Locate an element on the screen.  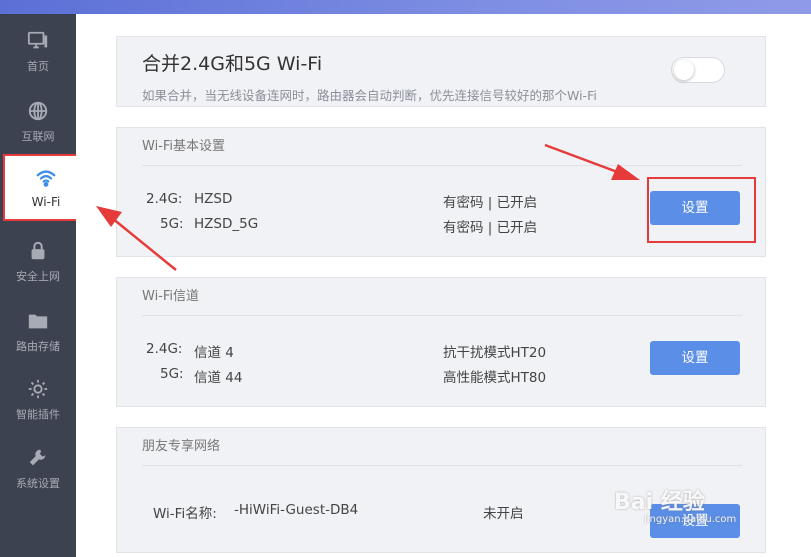
basic-row2-band: 5G: is located at coordinates (172, 224).